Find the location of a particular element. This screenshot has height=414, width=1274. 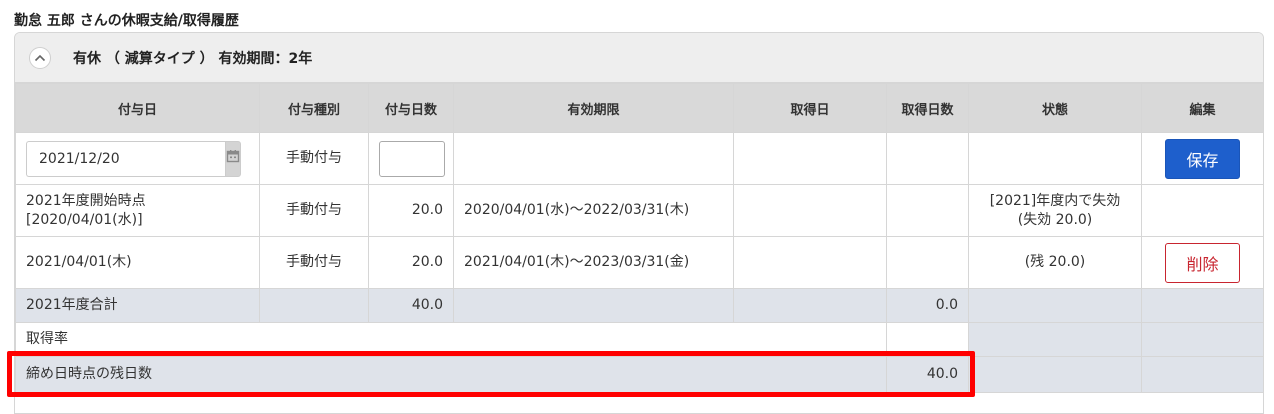

row1-grant-type: 手動付与 is located at coordinates (314, 210).